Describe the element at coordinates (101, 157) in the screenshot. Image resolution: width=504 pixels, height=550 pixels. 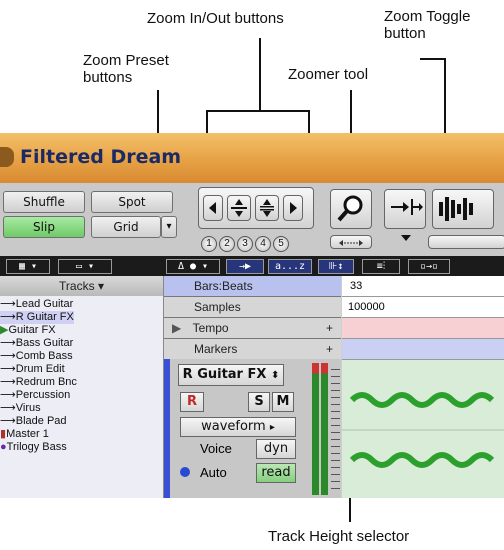
I see `window-title: Filtered Dream` at that location.